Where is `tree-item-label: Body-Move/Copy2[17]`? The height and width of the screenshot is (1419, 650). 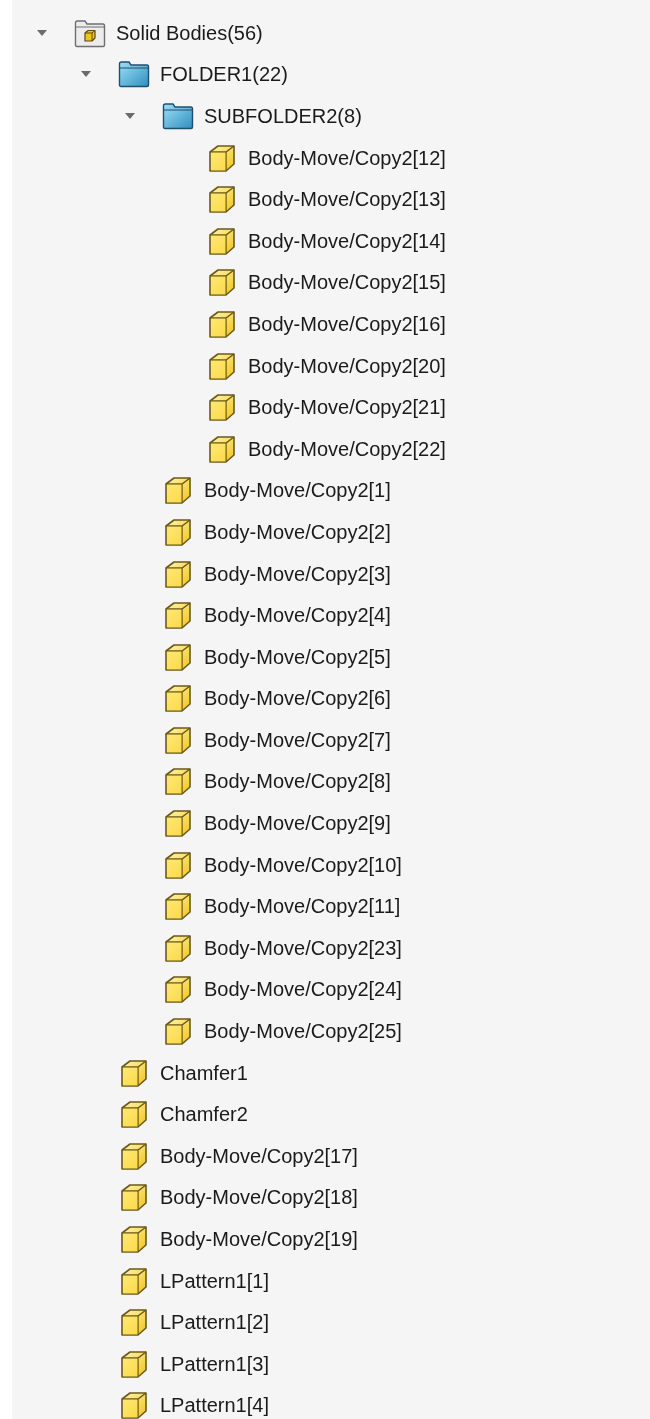
tree-item-label: Body-Move/Copy2[17] is located at coordinates (259, 1155).